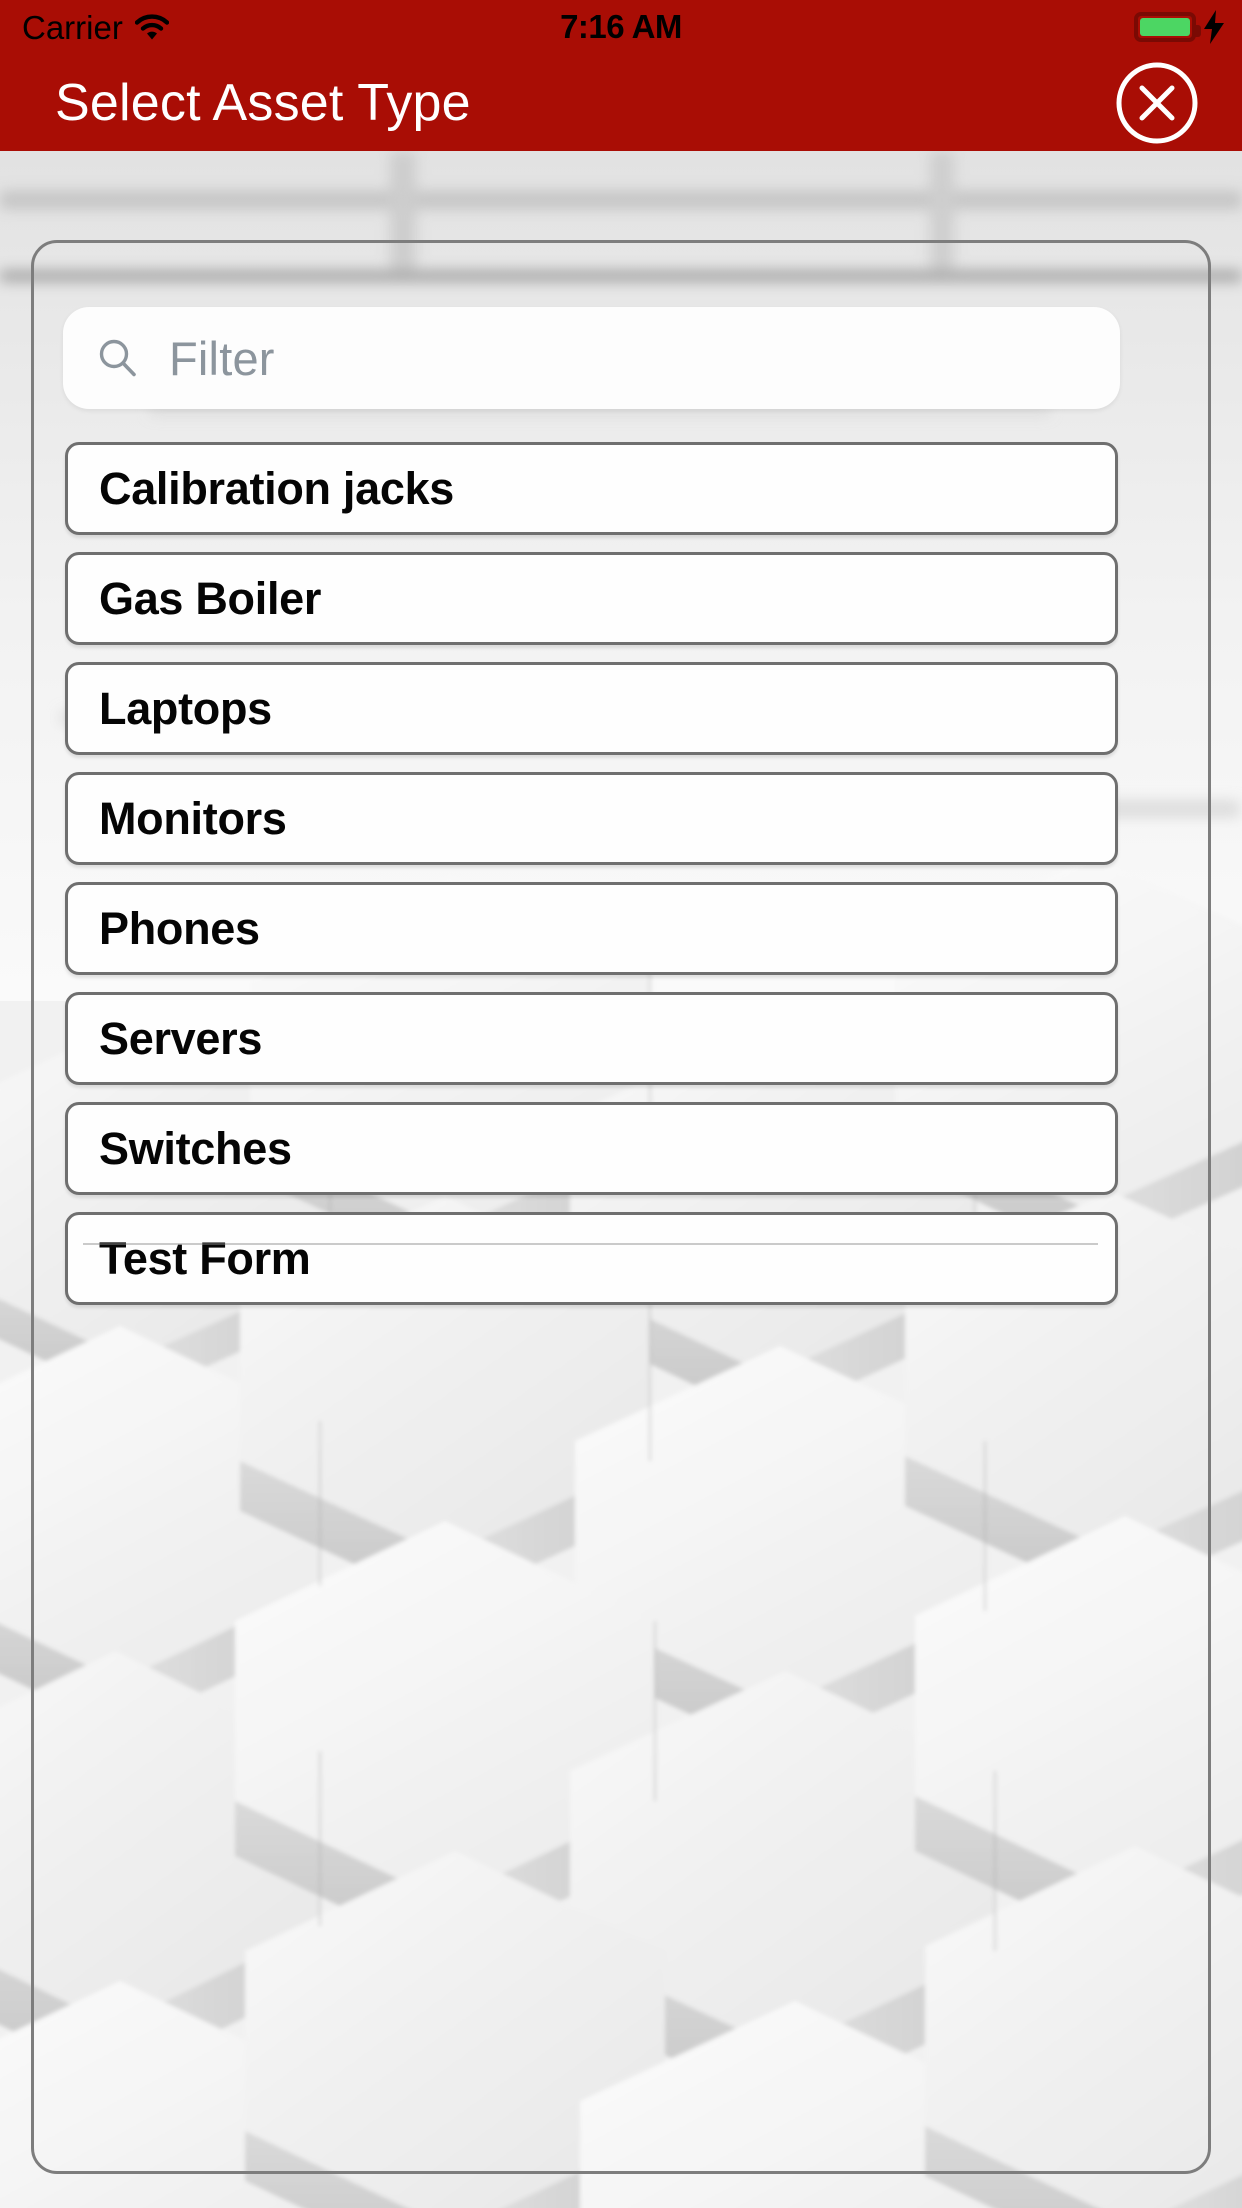  I want to click on lightning-bolt-icon, so click(1214, 27).